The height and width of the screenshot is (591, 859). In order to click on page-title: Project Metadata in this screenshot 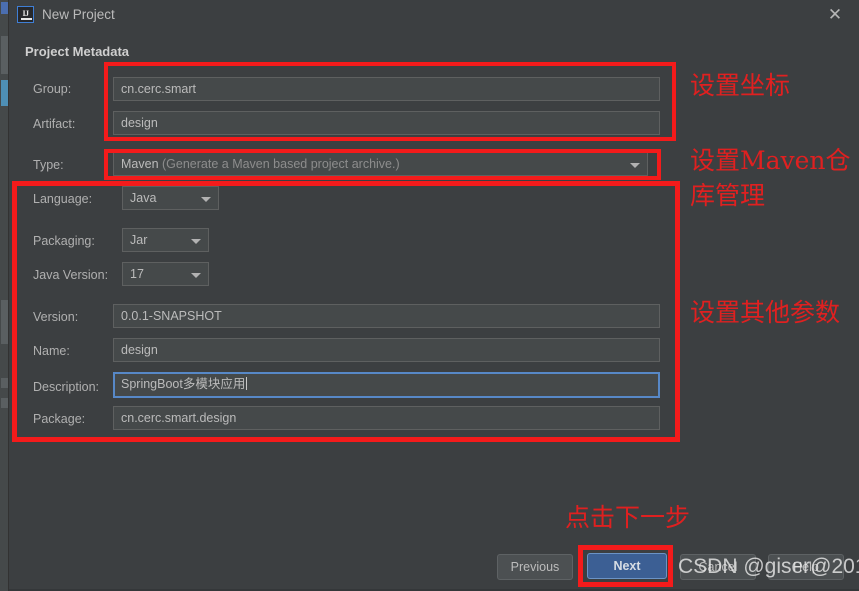, I will do `click(77, 51)`.